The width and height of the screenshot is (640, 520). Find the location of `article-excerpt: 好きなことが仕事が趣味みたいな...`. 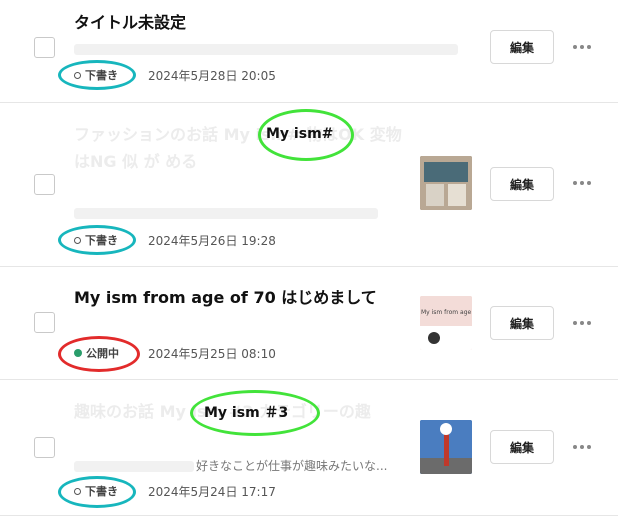

article-excerpt: 好きなことが仕事が趣味みたいな... is located at coordinates (292, 466).